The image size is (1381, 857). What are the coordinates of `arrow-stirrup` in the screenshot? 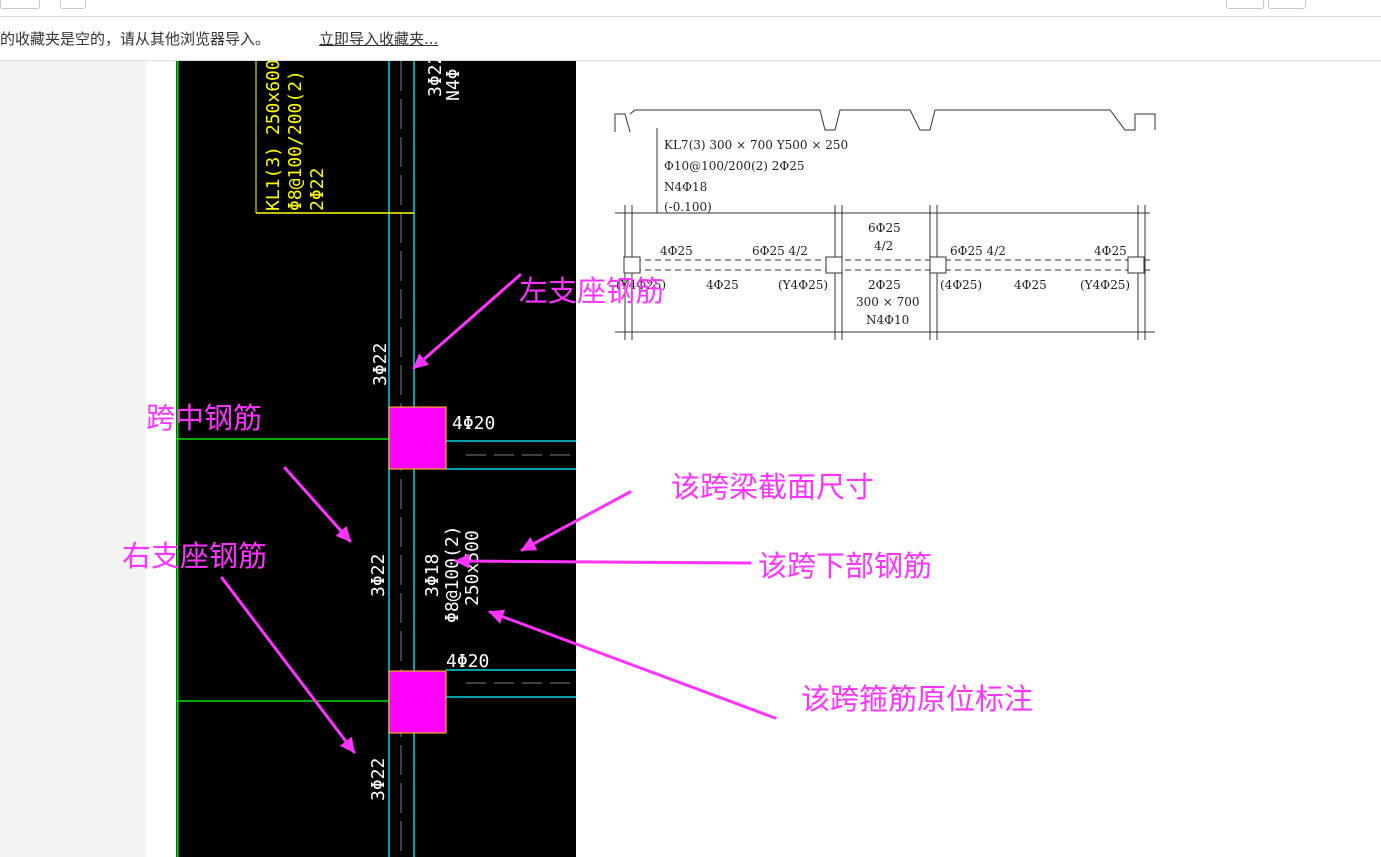 It's located at (632, 664).